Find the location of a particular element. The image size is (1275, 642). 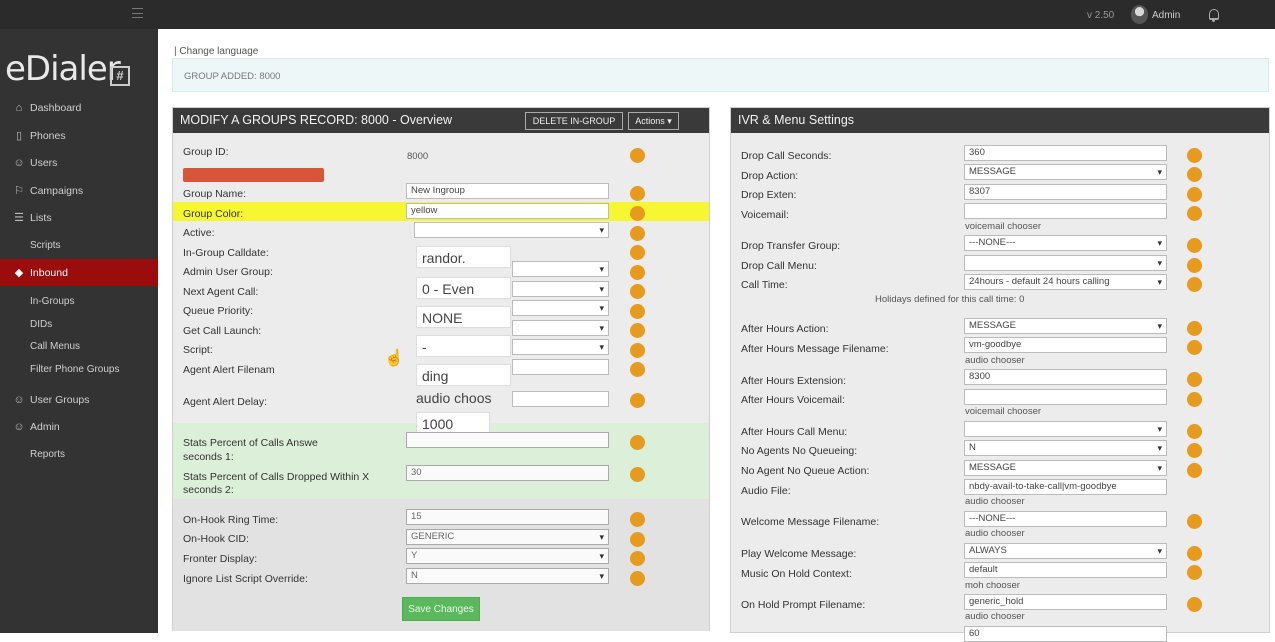

delete-ingroup-button: DELETE IN-GROUP is located at coordinates (574, 121).